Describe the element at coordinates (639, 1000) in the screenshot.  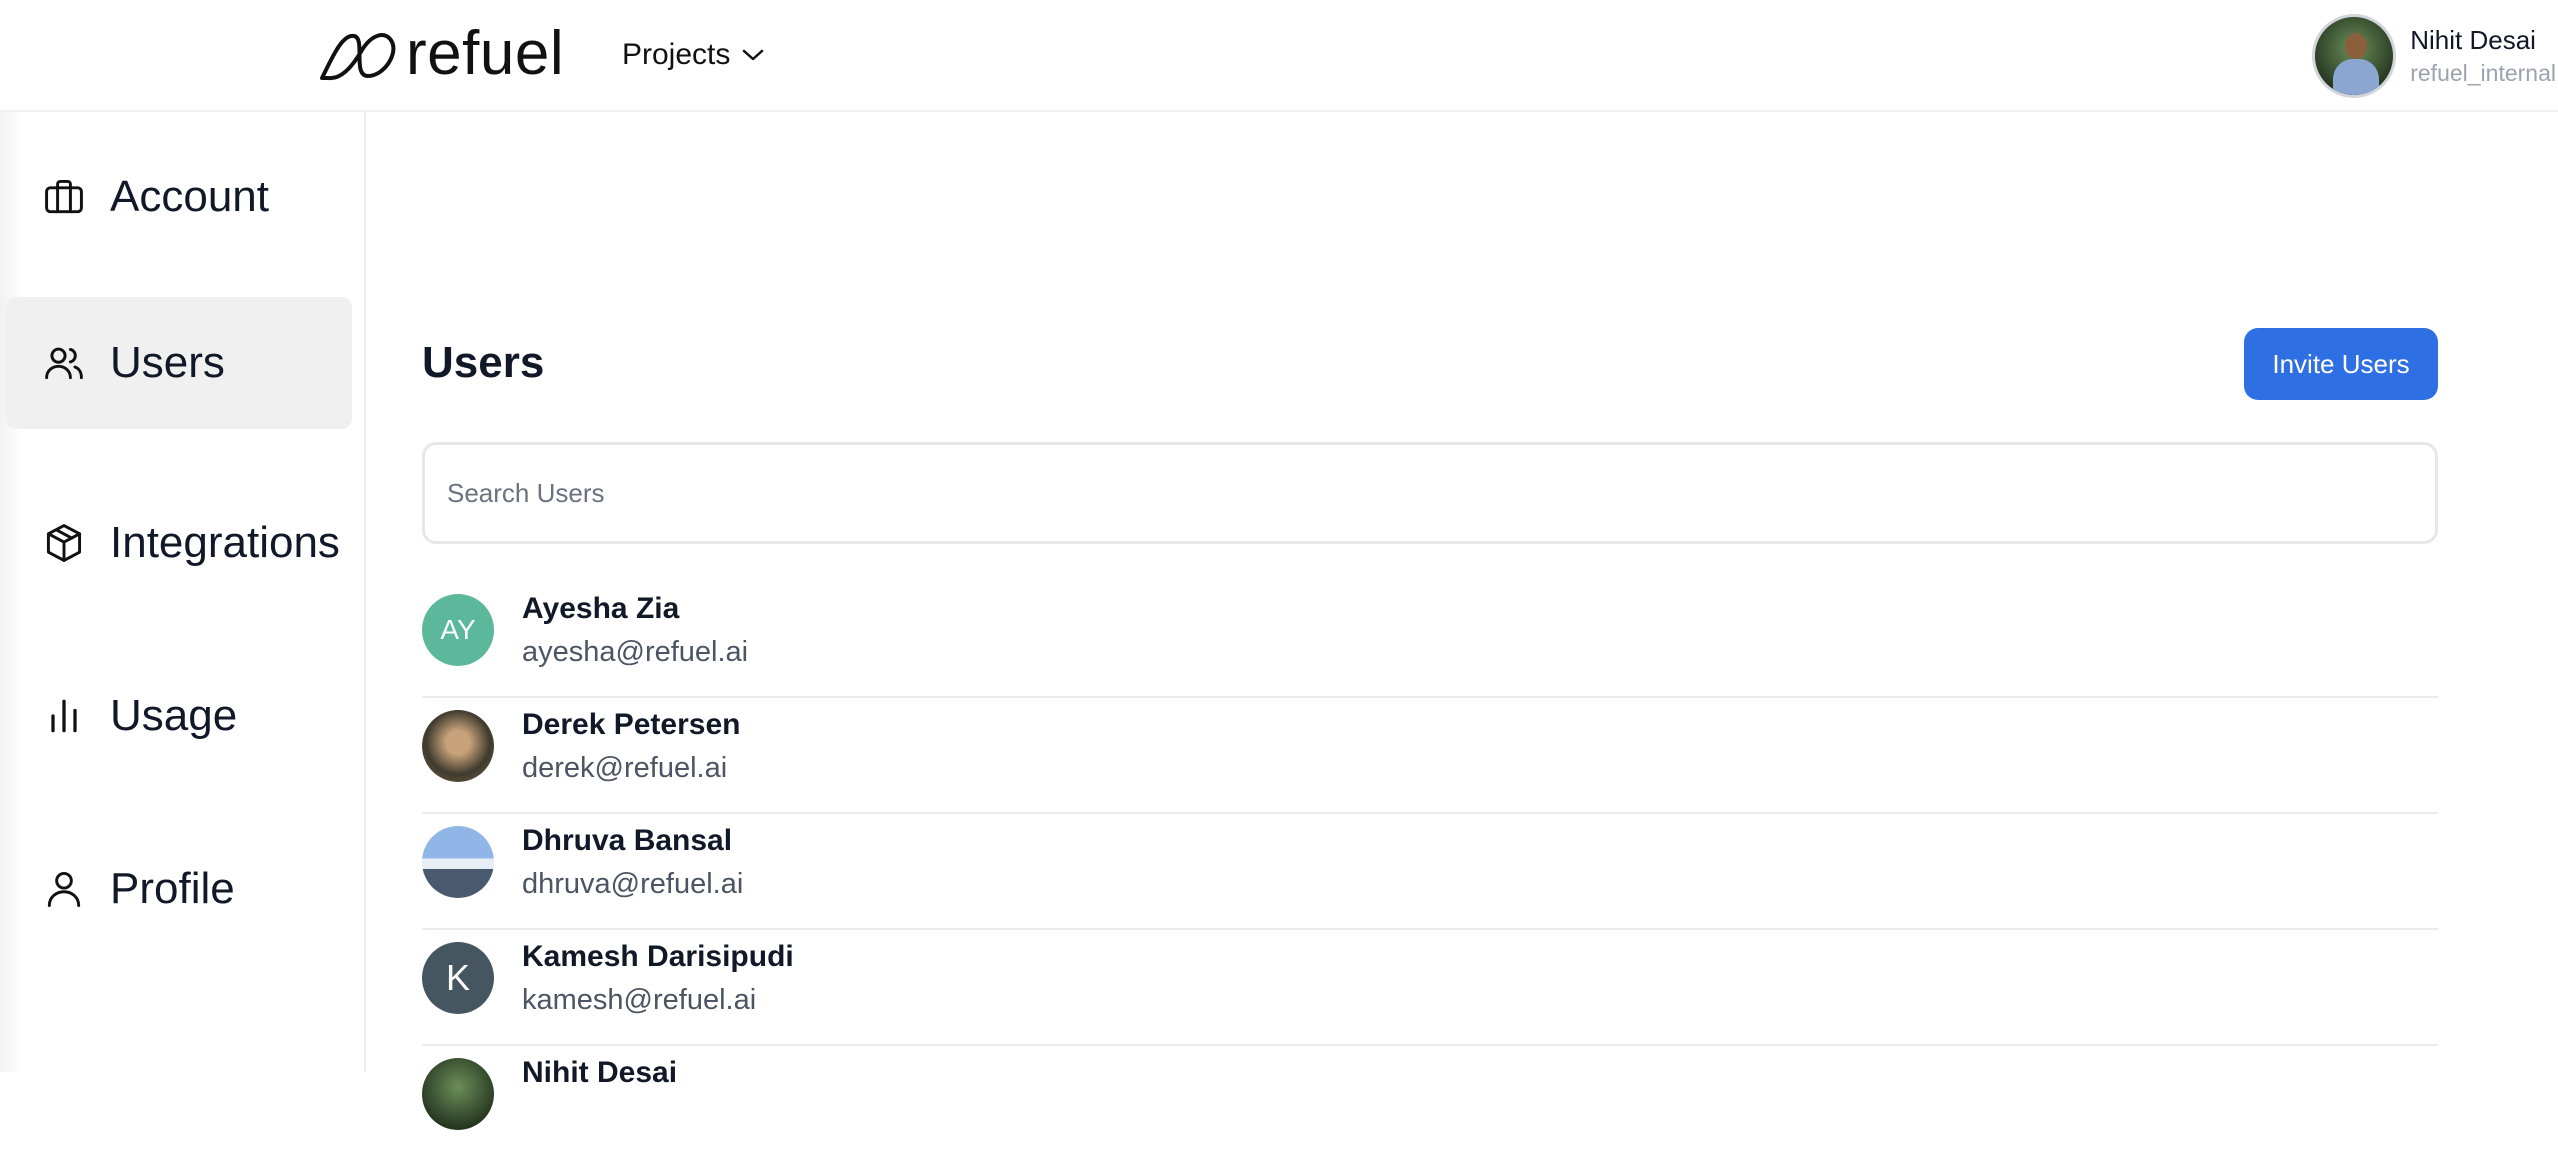
I see `user-row-email: kamesh@refuel.ai` at that location.